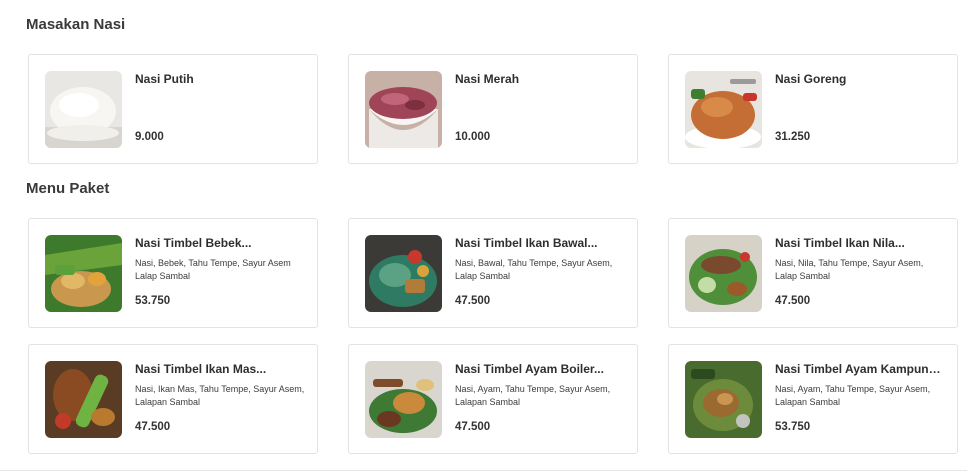  What do you see at coordinates (487, 79) in the screenshot?
I see `item-name: Nasi Merah` at bounding box center [487, 79].